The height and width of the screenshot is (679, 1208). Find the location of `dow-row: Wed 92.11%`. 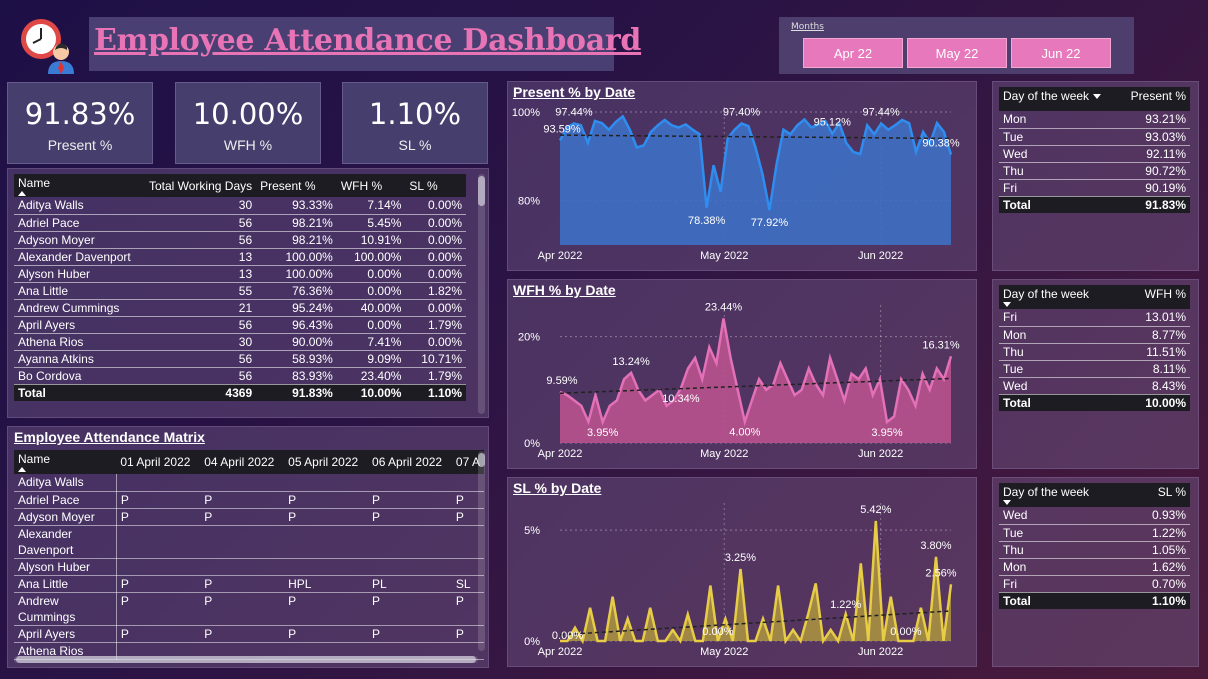

dow-row: Wed 92.11% is located at coordinates (1094, 154).